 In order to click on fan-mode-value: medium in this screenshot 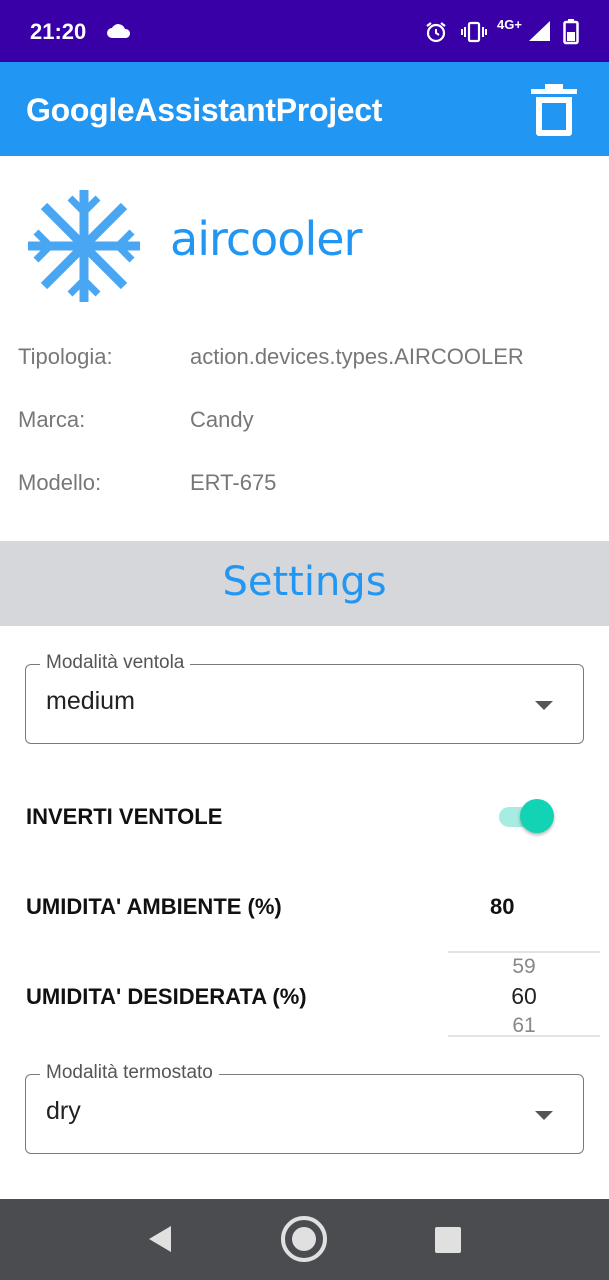, I will do `click(90, 701)`.